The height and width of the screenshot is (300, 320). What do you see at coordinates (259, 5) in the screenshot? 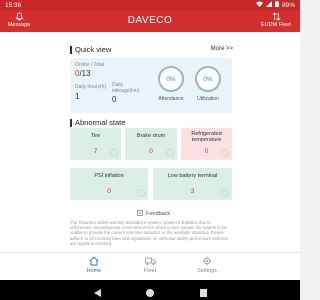
I see `wifi-icon` at bounding box center [259, 5].